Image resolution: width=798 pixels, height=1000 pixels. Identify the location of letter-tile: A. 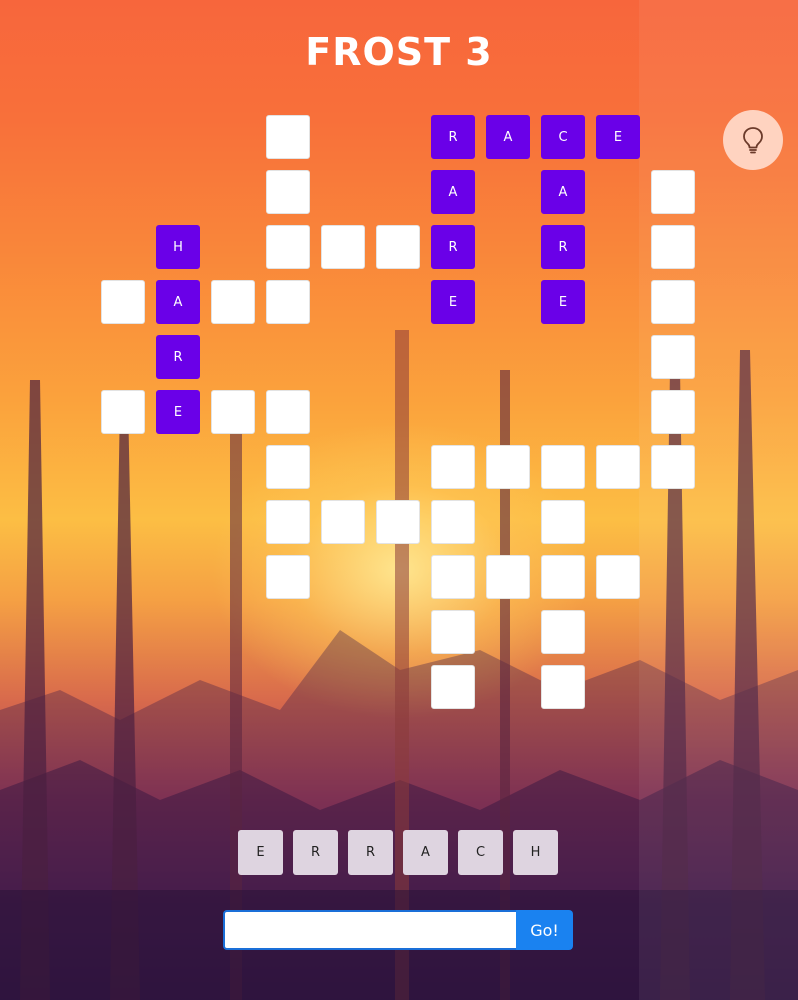
(425, 852).